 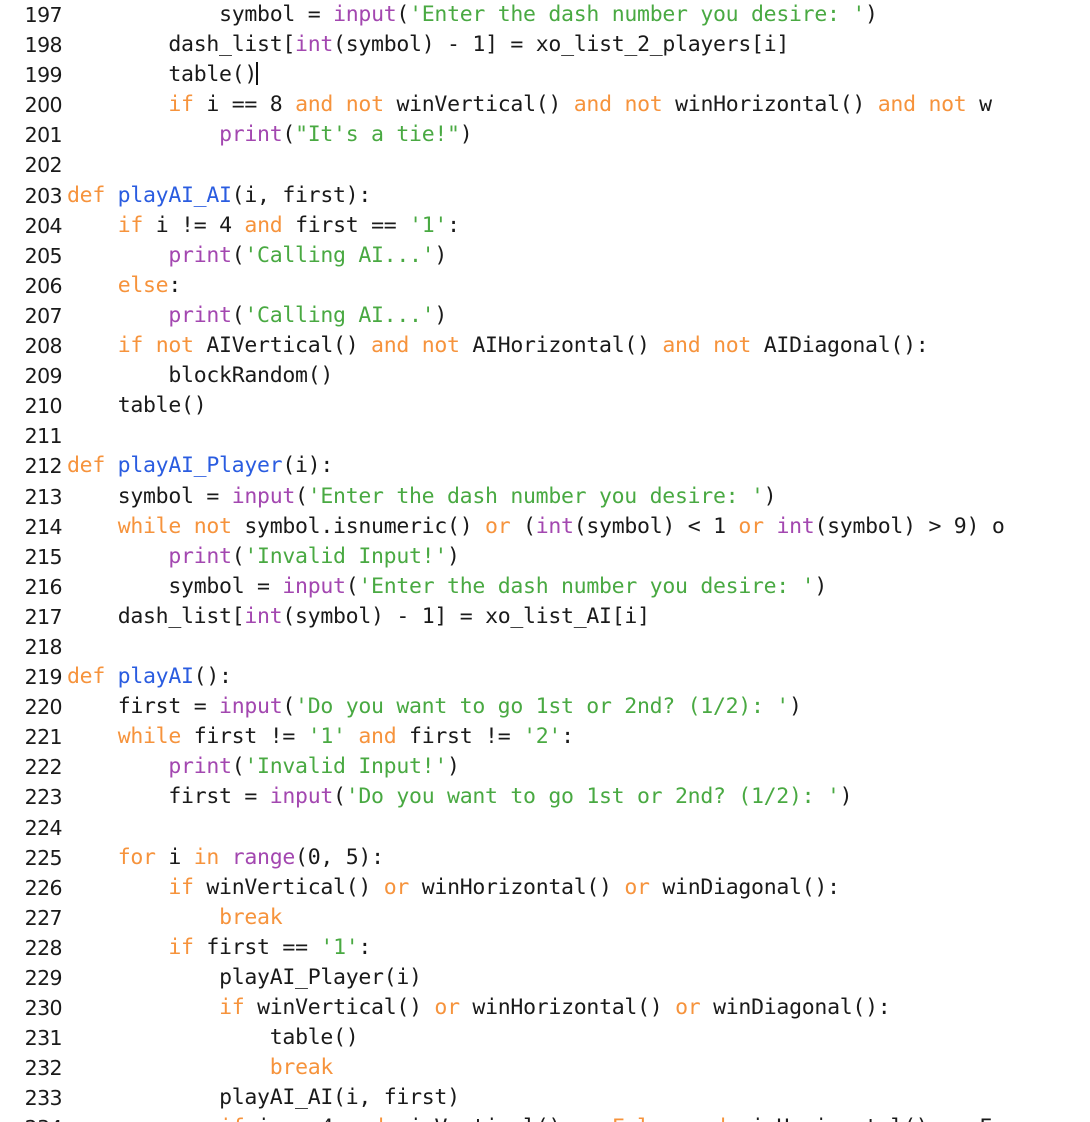 I want to click on code-line: 201 print("It's a tie!"), so click(x=545, y=135).